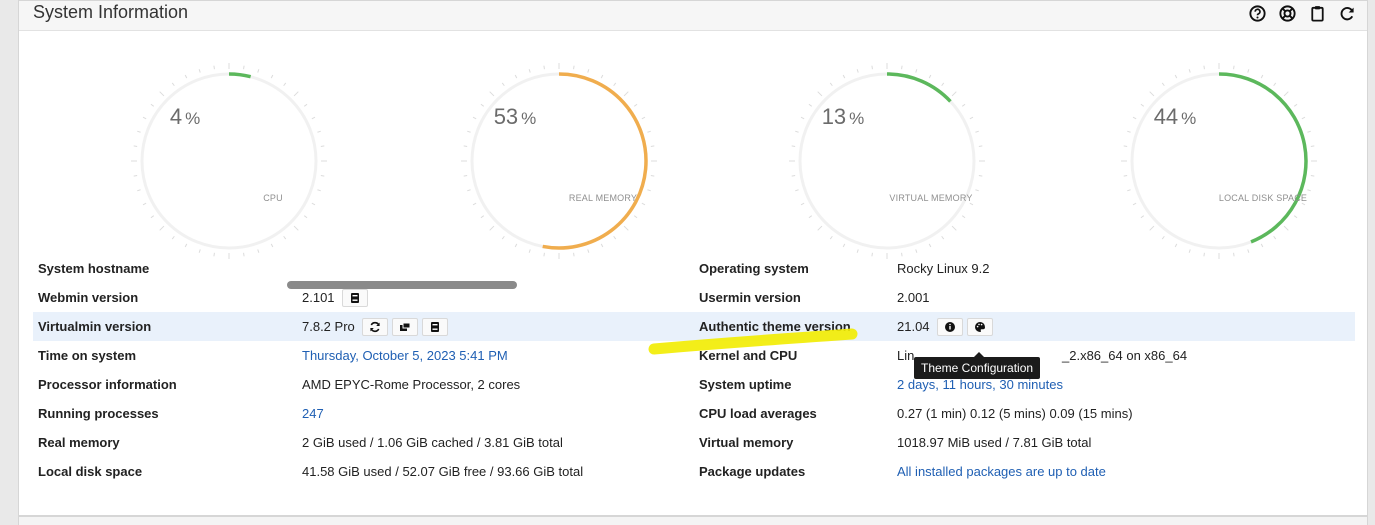 This screenshot has height=525, width=1375. Describe the element at coordinates (950, 326) in the screenshot. I see `theme-info-button` at that location.